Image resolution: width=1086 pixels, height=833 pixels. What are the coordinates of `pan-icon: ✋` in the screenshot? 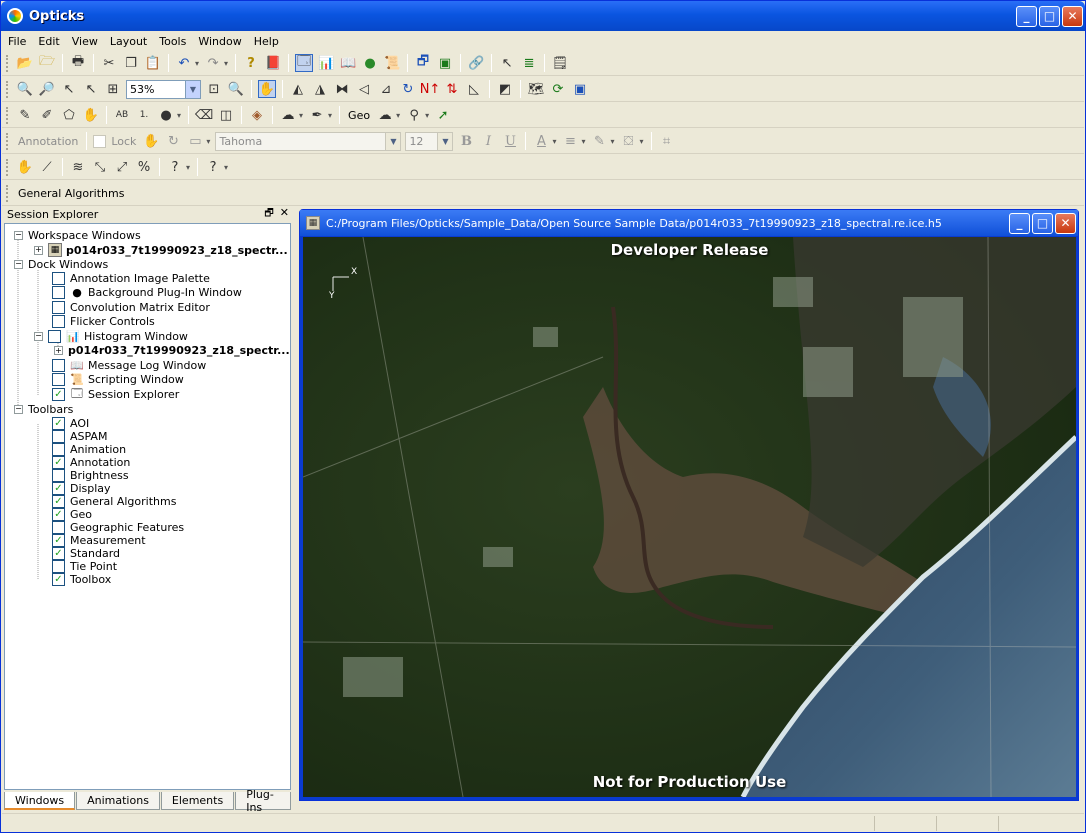 It's located at (267, 89).